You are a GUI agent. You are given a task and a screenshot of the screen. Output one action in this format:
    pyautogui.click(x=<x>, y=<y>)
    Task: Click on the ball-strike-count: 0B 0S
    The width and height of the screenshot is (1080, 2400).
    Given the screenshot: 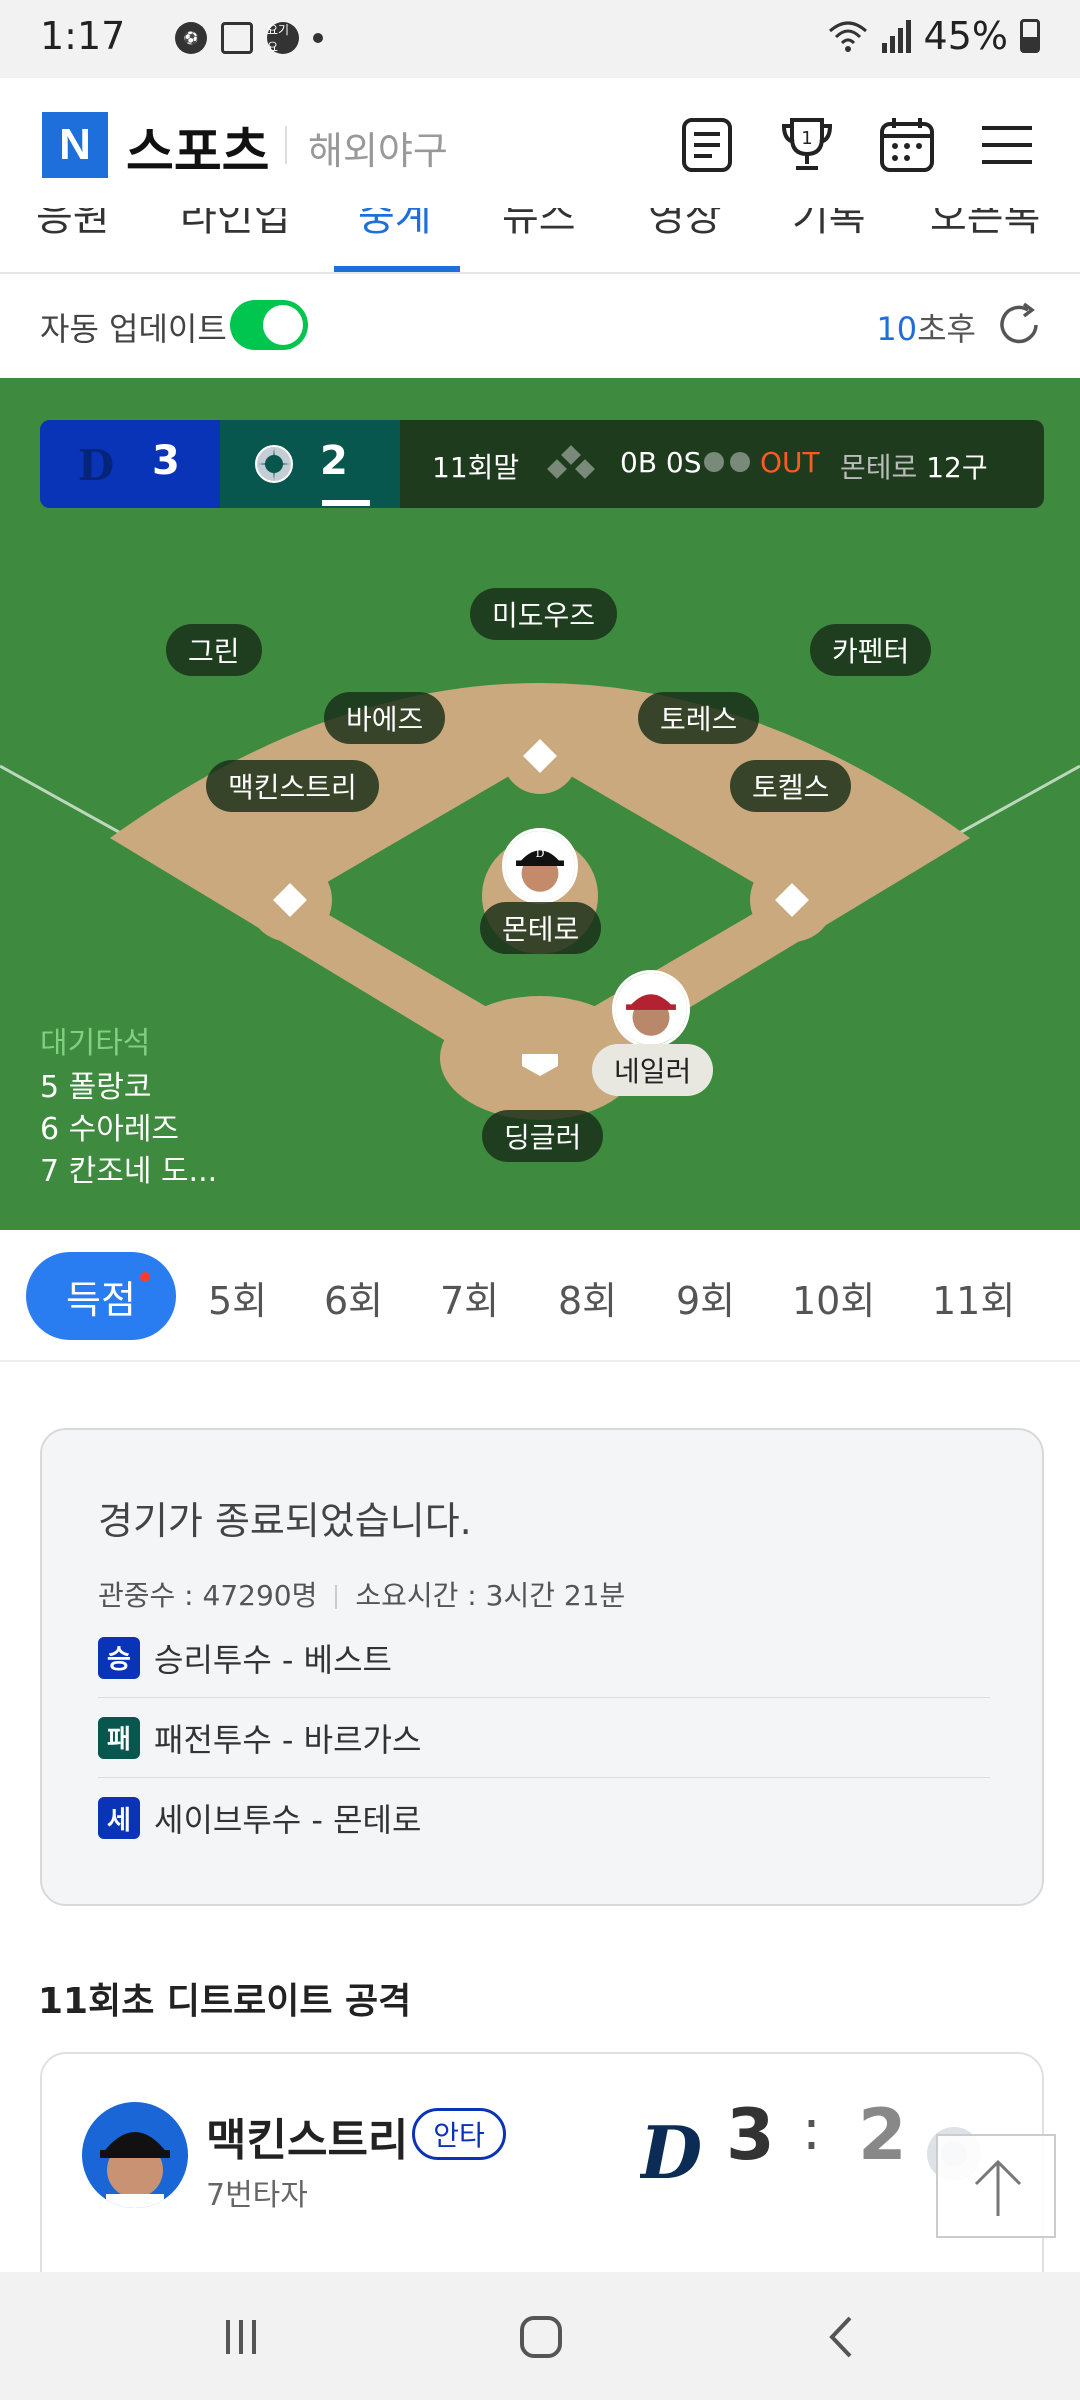 What is the action you would take?
    pyautogui.click(x=661, y=462)
    